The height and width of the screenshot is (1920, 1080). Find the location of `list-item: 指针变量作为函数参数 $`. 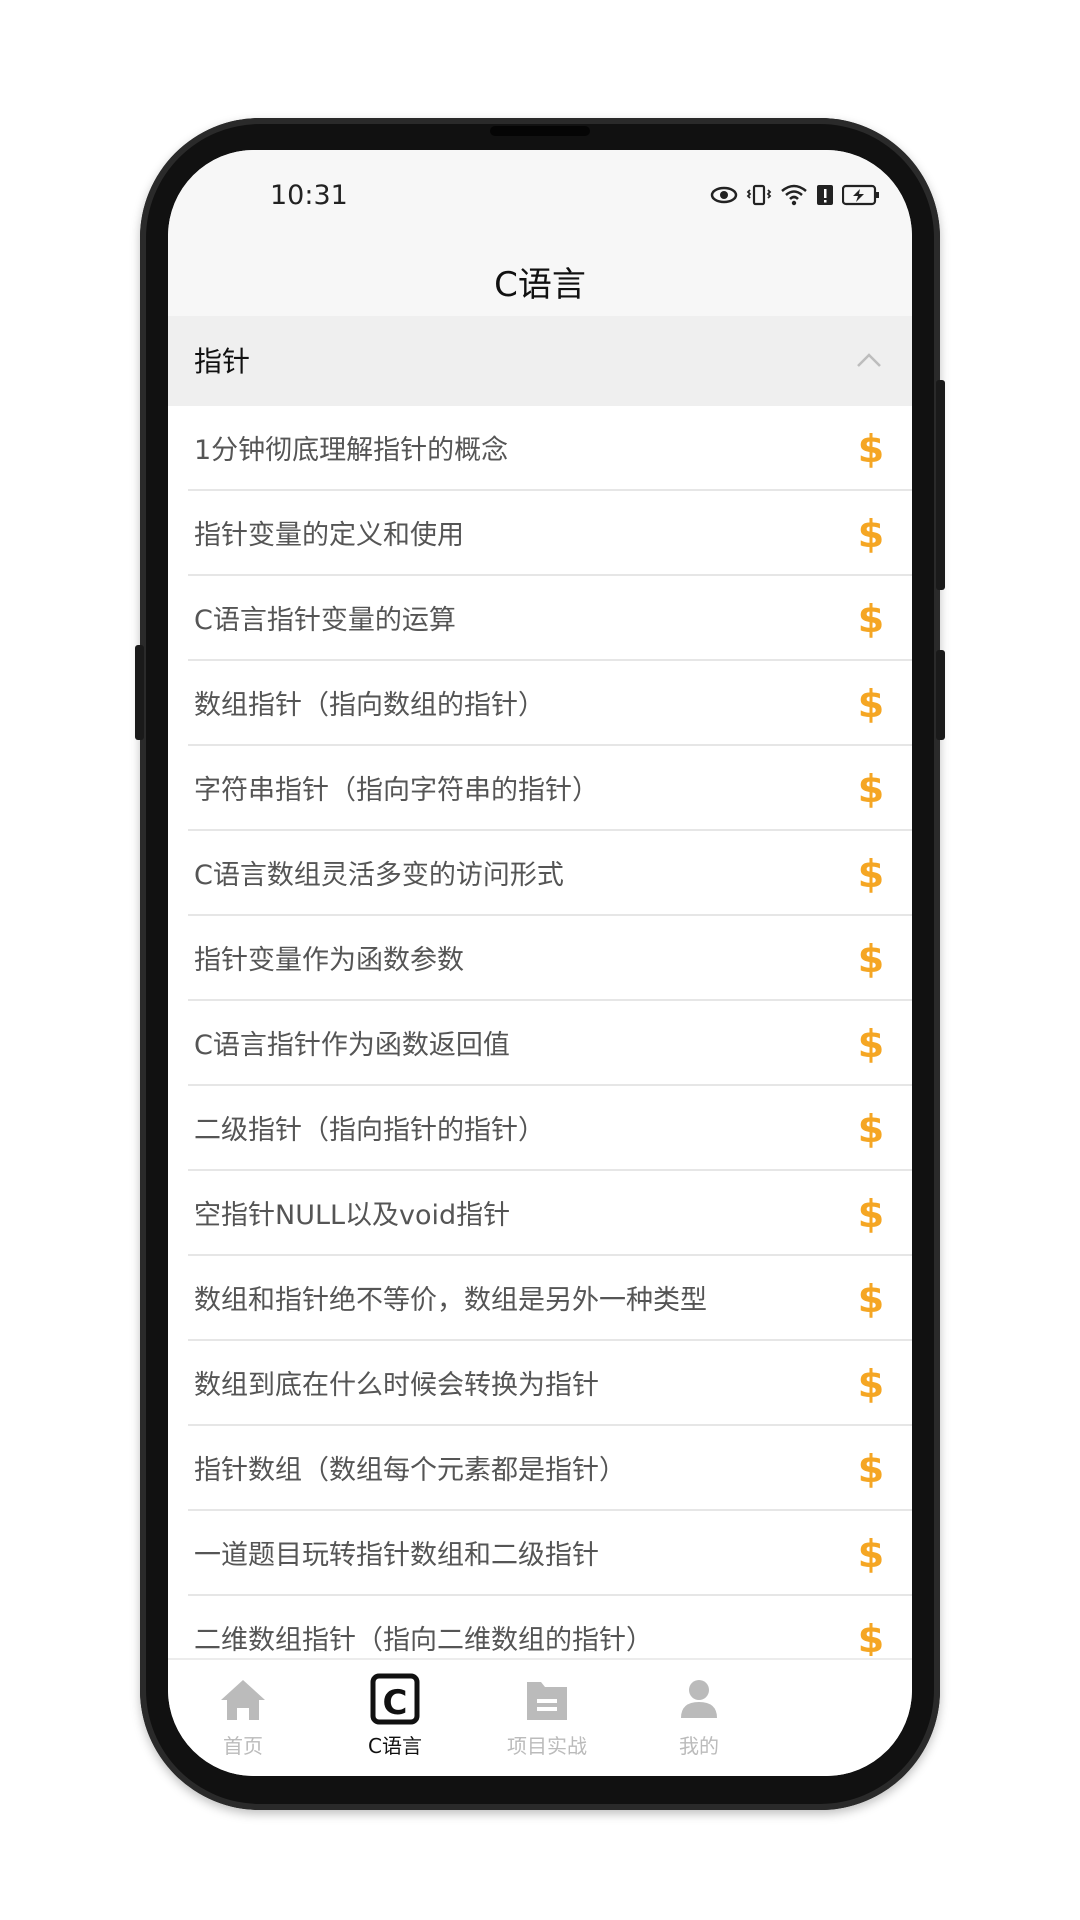

list-item: 指针变量作为函数参数 $ is located at coordinates (550, 958).